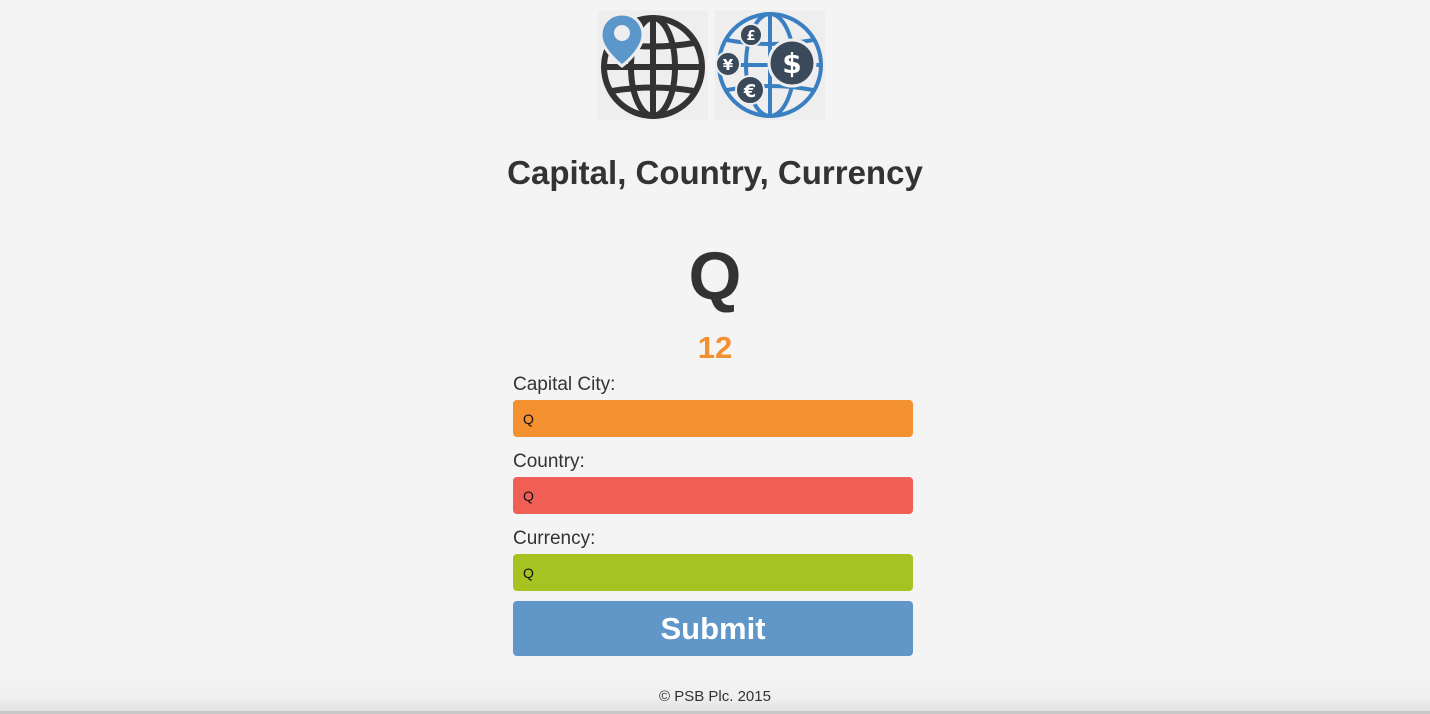  I want to click on country-label: Country:, so click(549, 461).